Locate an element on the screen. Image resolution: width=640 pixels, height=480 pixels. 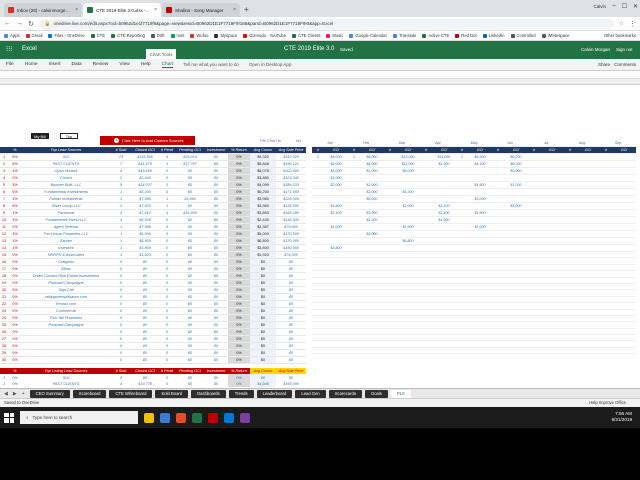
bookmark-item: Active CTE is located at coordinates (435, 35).